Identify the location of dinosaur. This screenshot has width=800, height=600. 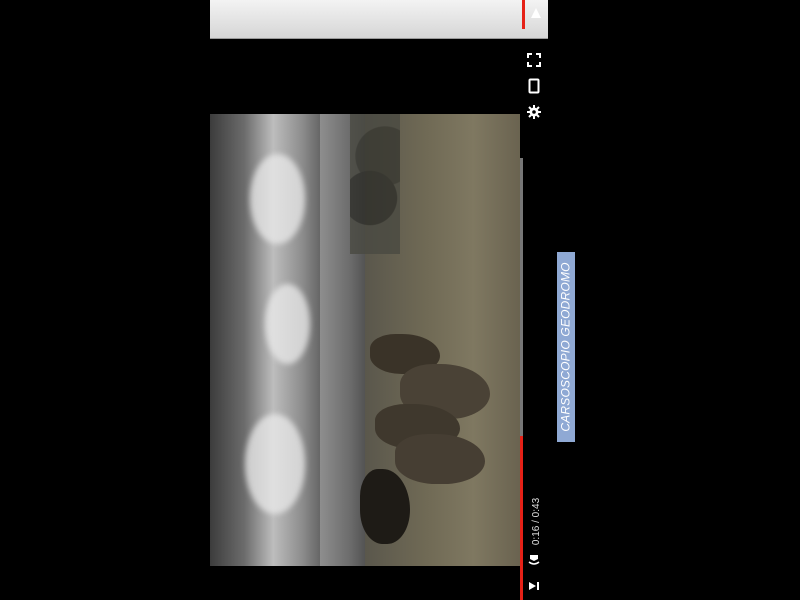
(440, 459).